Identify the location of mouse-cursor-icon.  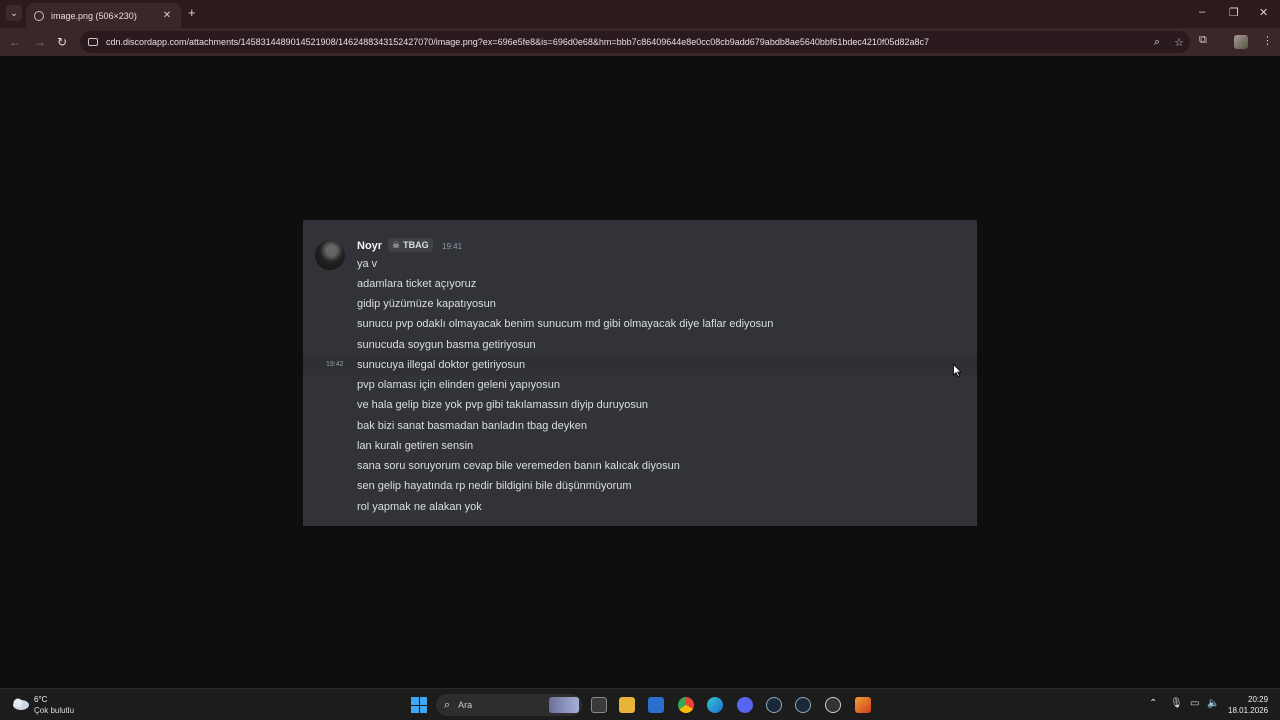
(957, 370).